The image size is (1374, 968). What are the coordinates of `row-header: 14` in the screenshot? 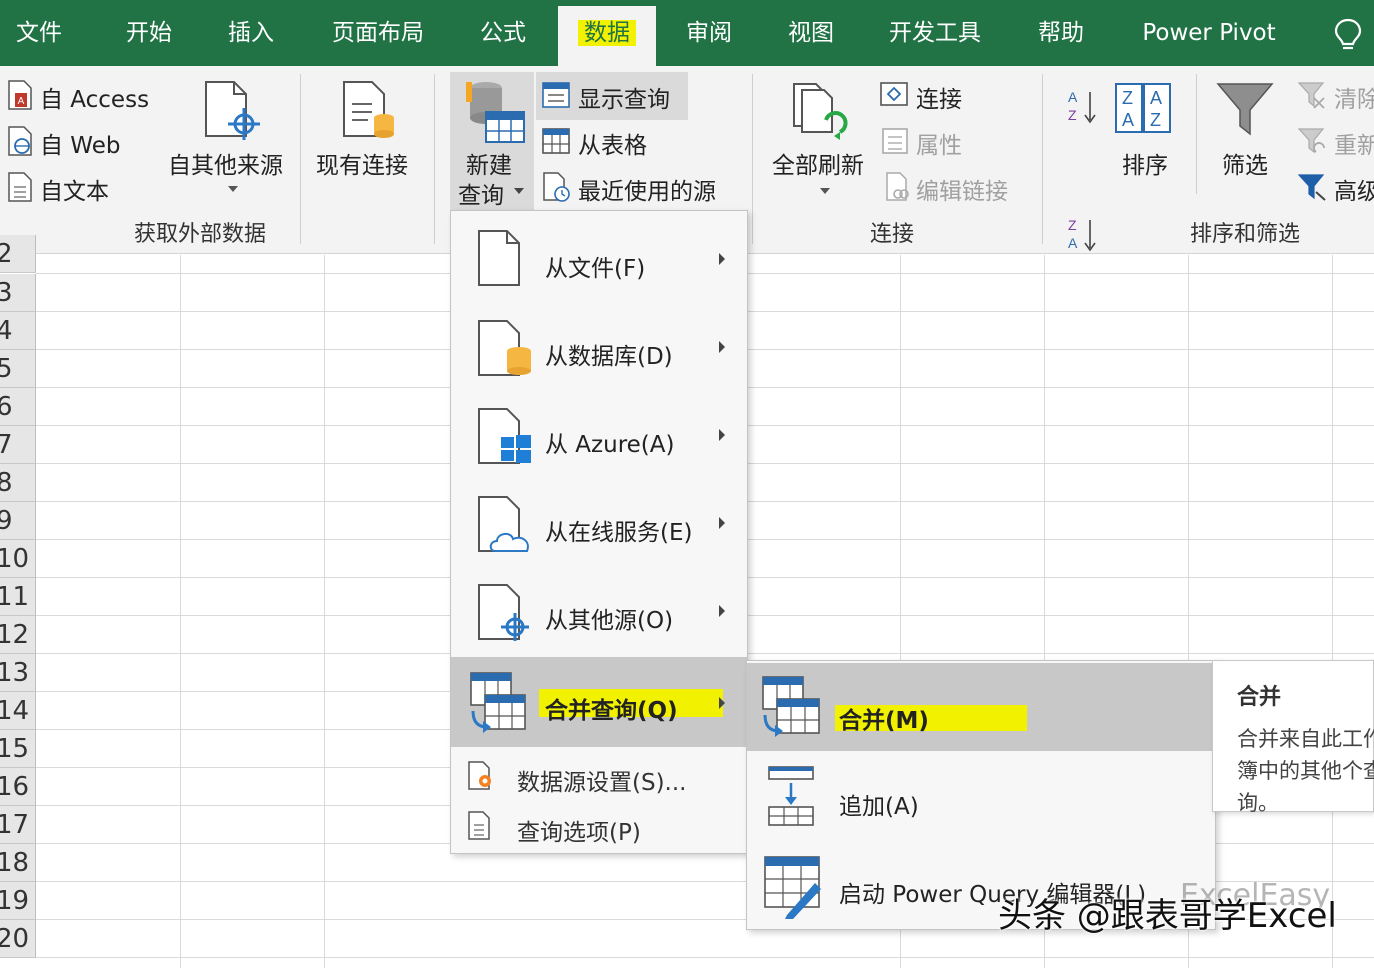 It's located at (18, 711).